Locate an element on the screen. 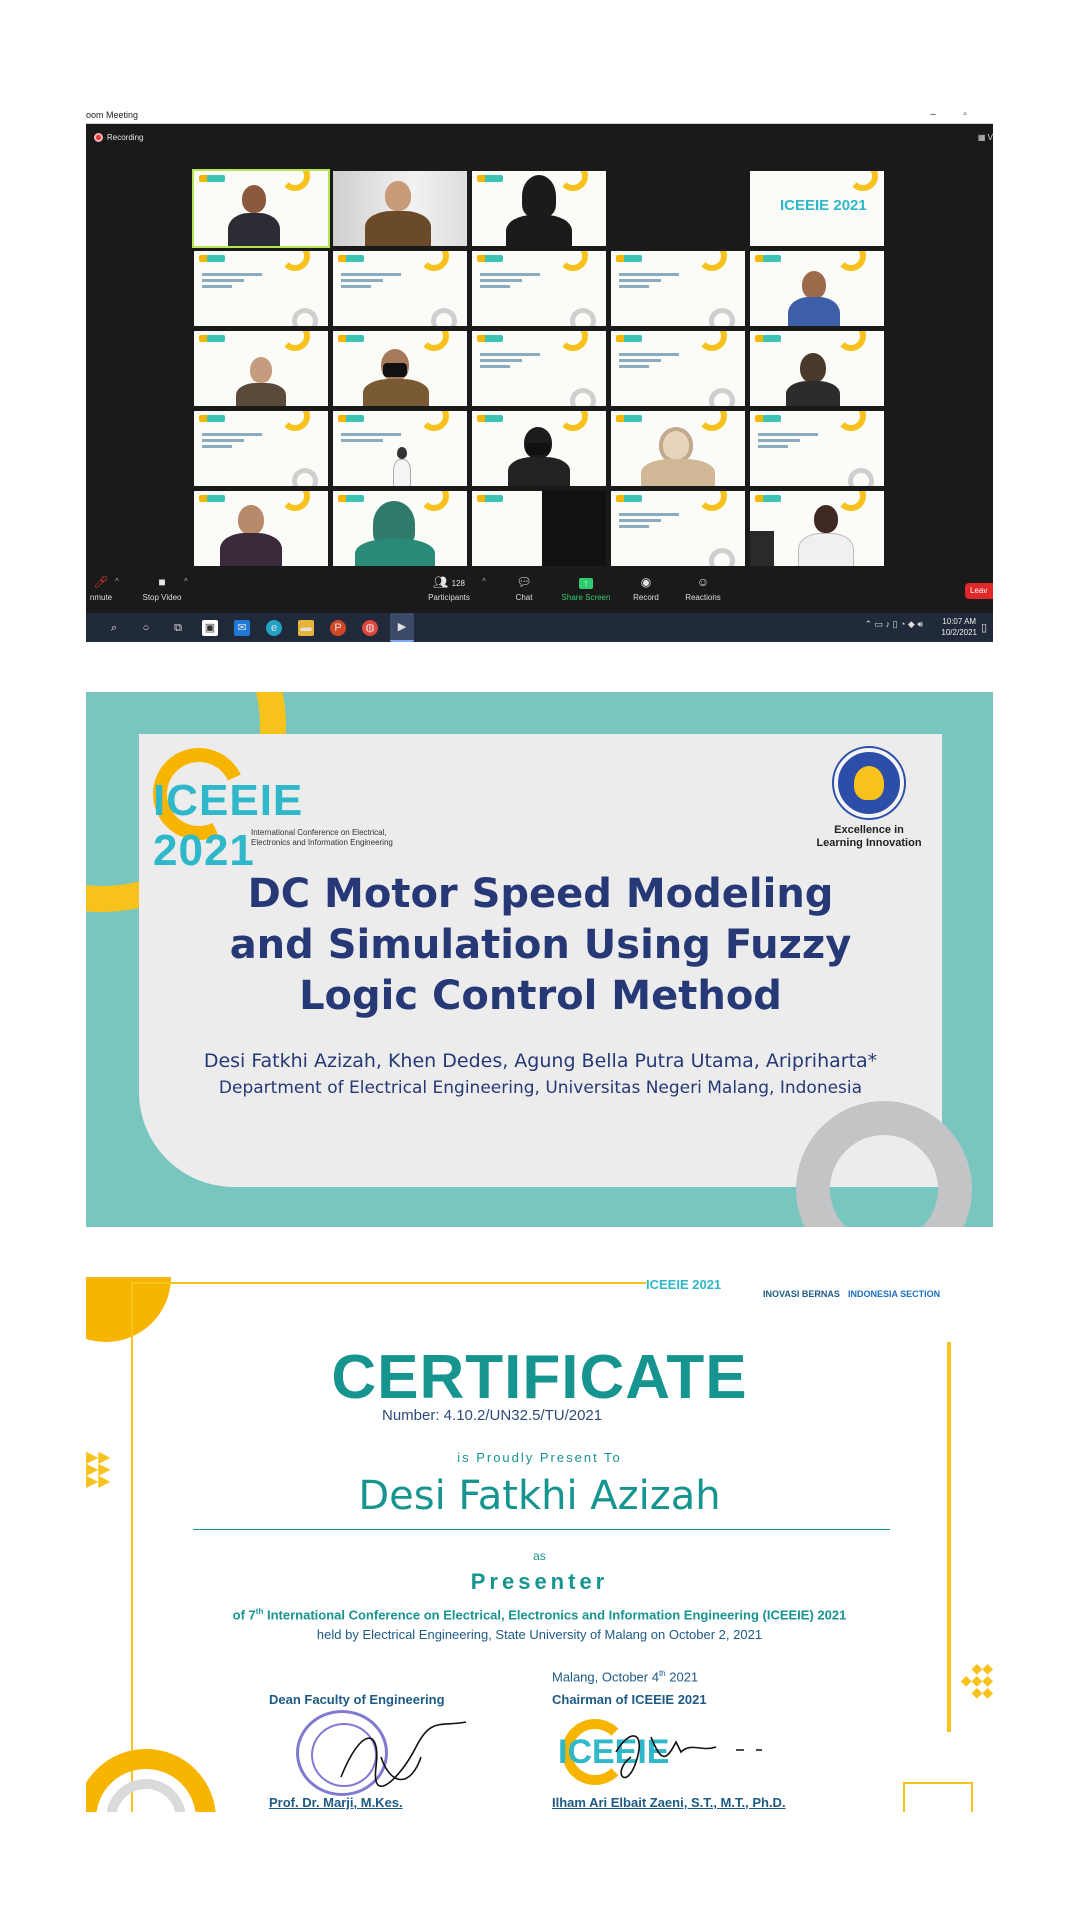 This screenshot has width=1080, height=1920. microphone-muted-icon: 🎤︎ is located at coordinates (101, 582).